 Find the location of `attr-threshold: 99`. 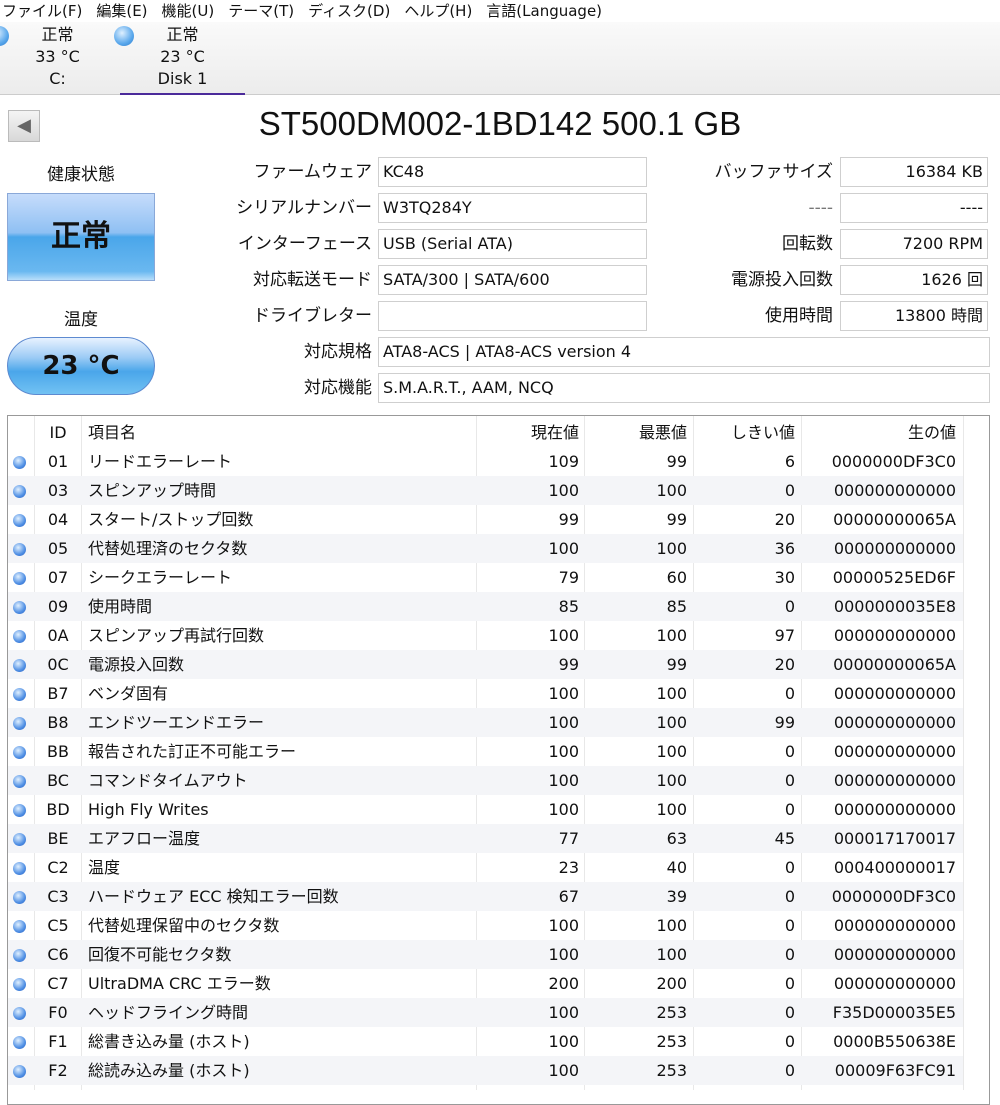

attr-threshold: 99 is located at coordinates (784, 722).